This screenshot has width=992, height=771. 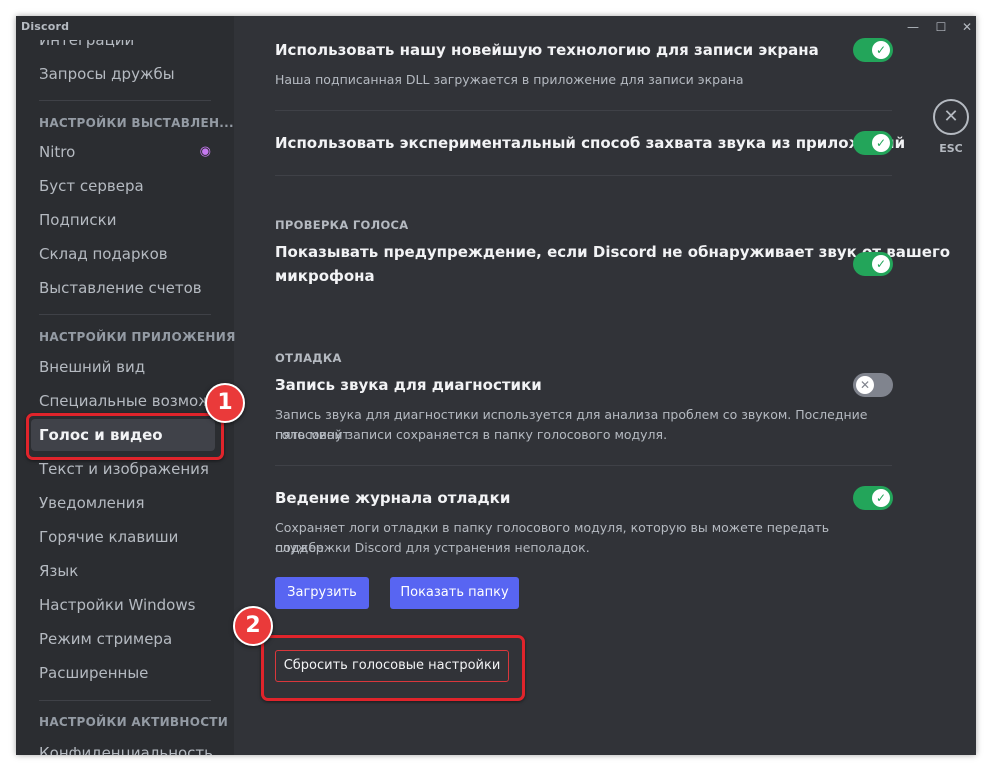 What do you see at coordinates (57, 152) in the screenshot?
I see `sidebar-item-label: Nitro` at bounding box center [57, 152].